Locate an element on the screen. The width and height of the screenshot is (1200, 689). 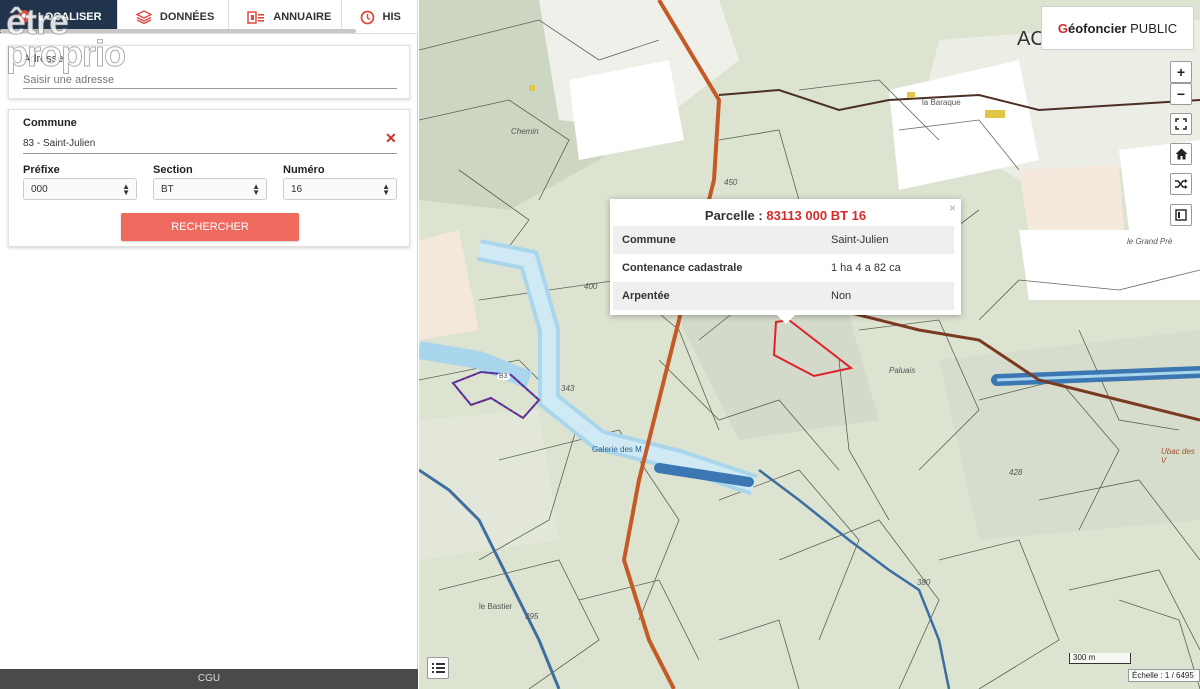
footer-cgu-link: CGU is located at coordinates (209, 679).